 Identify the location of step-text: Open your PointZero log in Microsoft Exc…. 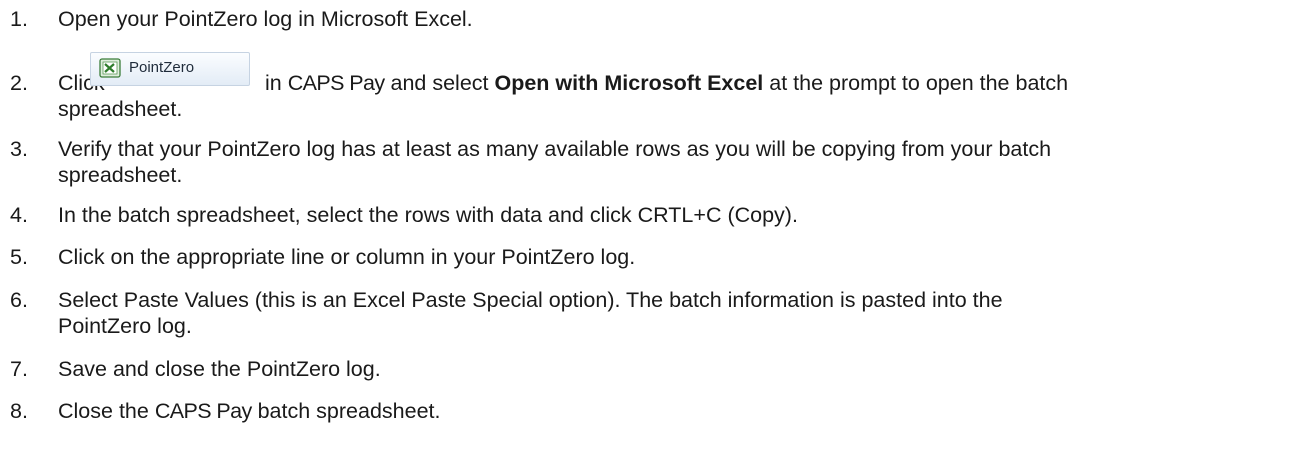
(265, 19).